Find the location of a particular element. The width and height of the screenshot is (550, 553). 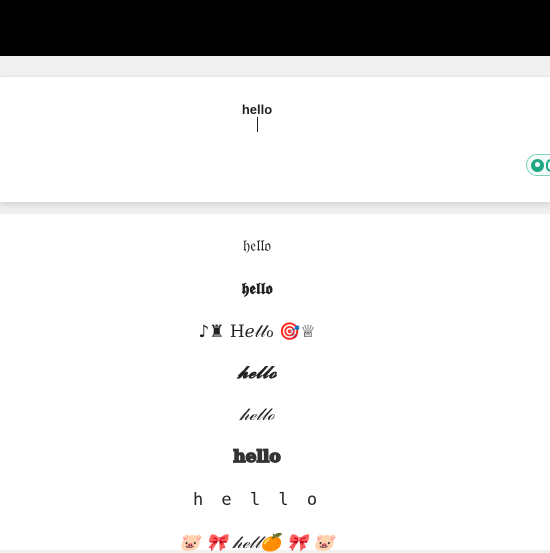

font-result-bold-script: 𝓱𝓮𝓵𝓵𝓸 is located at coordinates (257, 373).